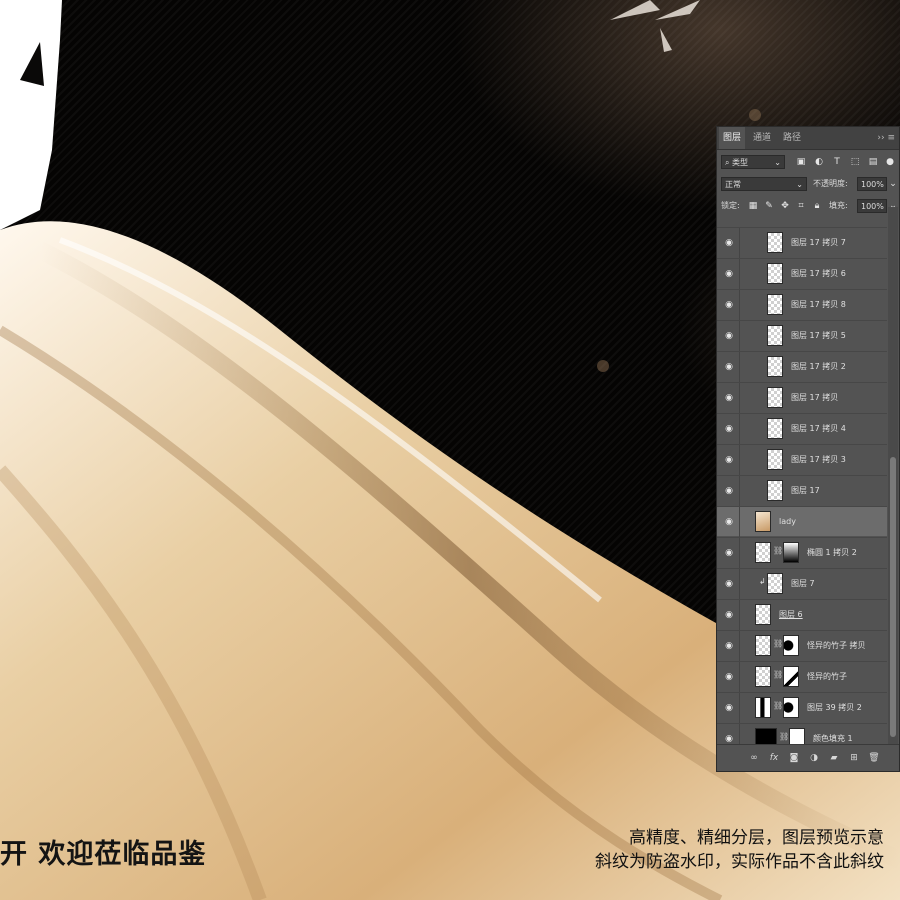  Describe the element at coordinates (753, 162) in the screenshot. I see `filter-kind-select: ⌕ 类型 ⌄` at that location.